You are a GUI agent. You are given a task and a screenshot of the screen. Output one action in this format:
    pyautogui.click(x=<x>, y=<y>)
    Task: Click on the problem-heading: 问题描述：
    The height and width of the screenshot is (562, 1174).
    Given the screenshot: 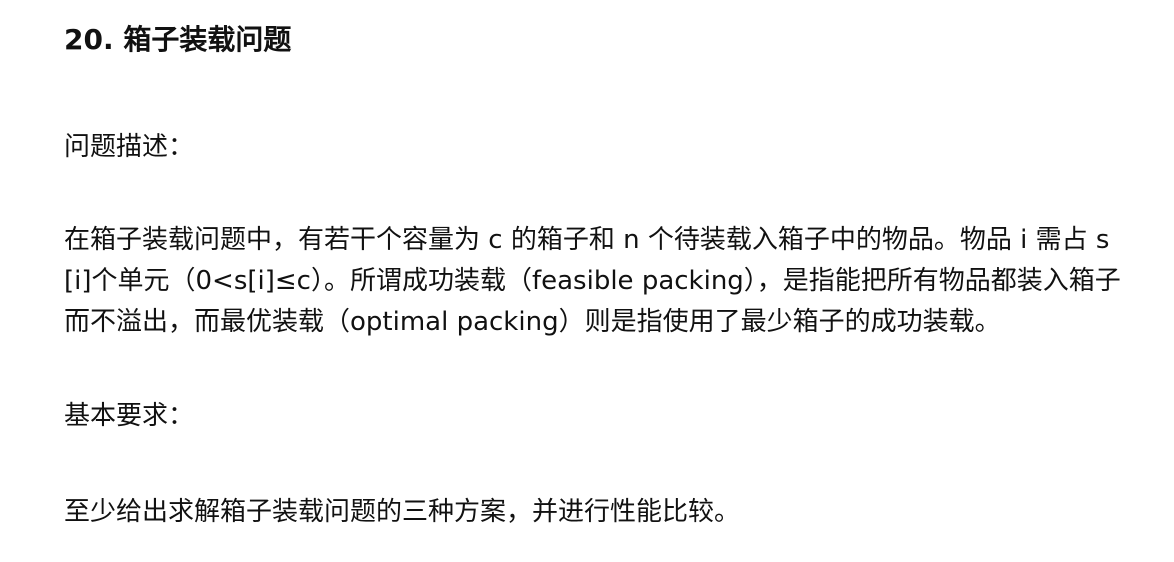 What is the action you would take?
    pyautogui.click(x=129, y=147)
    